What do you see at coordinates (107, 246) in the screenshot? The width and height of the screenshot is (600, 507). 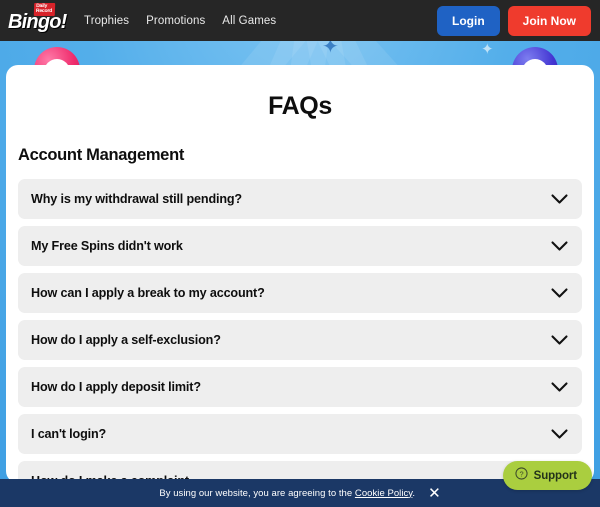 I see `faq-question: My Free Spins didn't work` at bounding box center [107, 246].